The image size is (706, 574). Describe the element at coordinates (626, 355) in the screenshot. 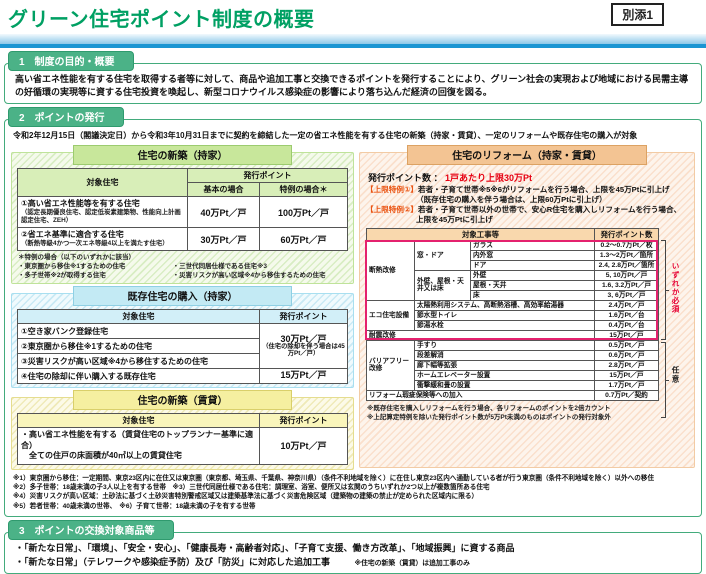

I see `points: 0.6万Pt／戸` at that location.